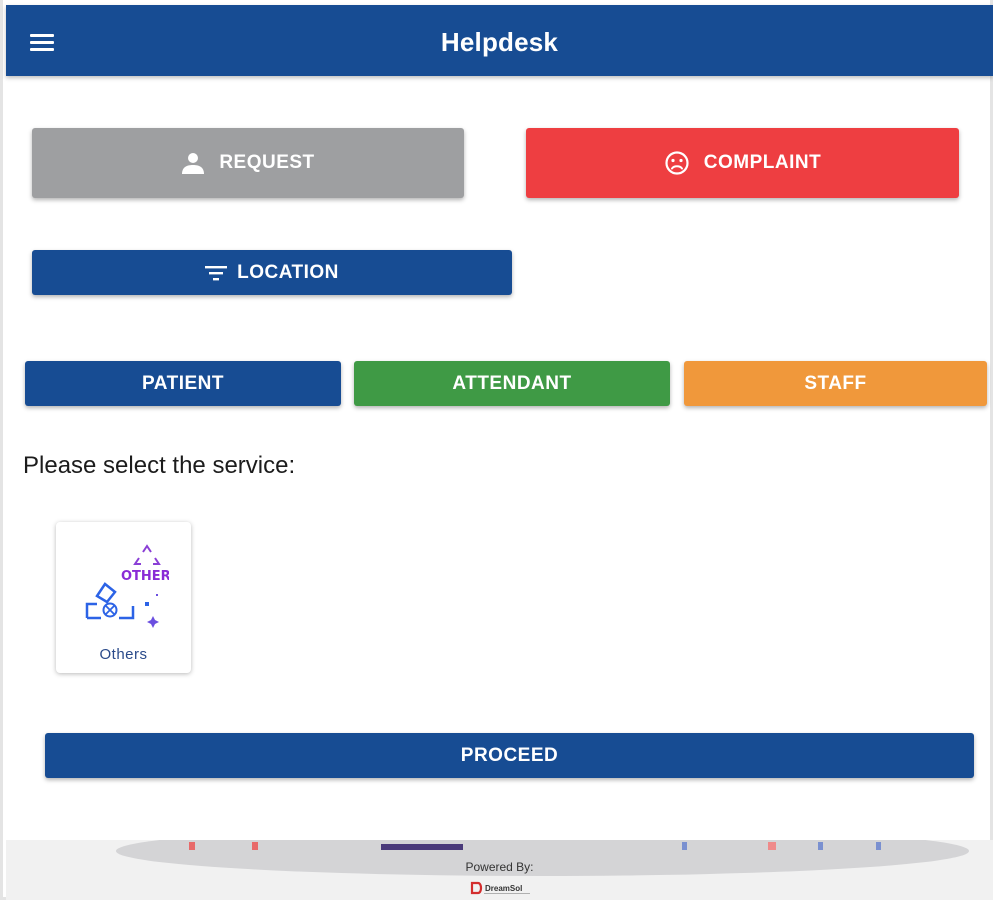  I want to click on logo-text: DreamSol, so click(504, 888).